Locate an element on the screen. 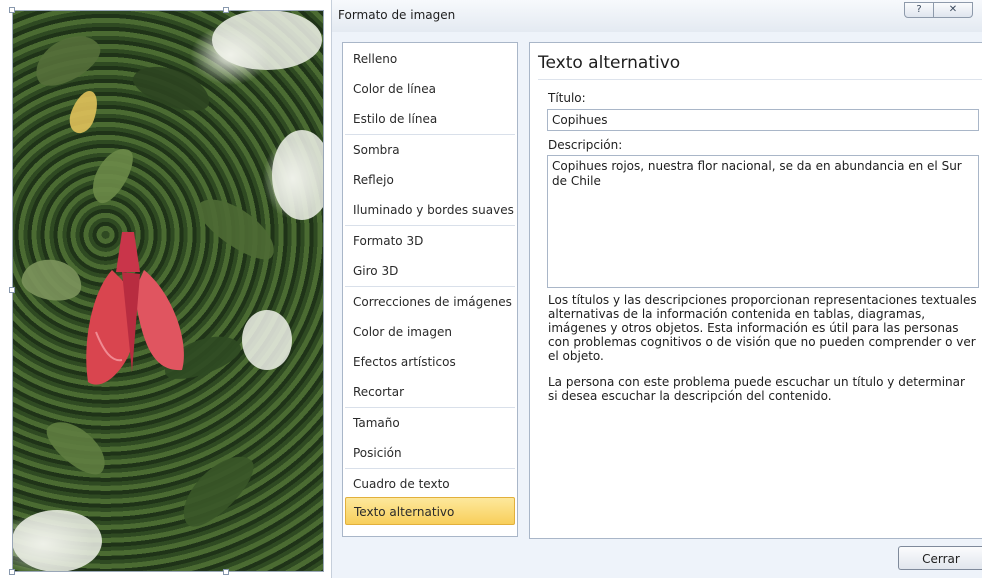 The height and width of the screenshot is (578, 982). heading-divider is located at coordinates (760, 79).